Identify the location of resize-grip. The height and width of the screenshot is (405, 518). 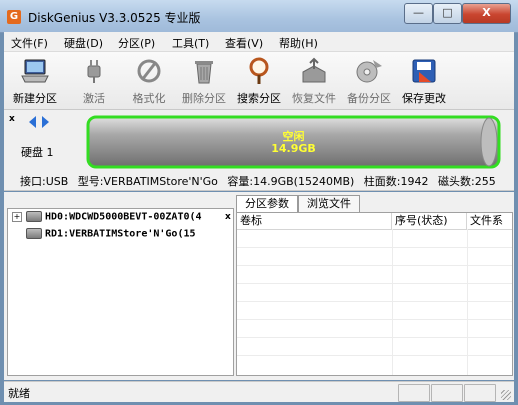
(506, 395).